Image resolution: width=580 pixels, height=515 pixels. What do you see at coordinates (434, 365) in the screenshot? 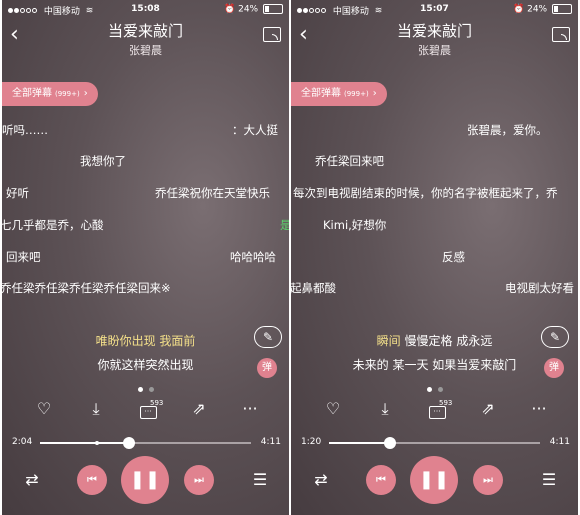
I see `next-lyric: 未来的 某一天 如果当爱来敲门` at bounding box center [434, 365].